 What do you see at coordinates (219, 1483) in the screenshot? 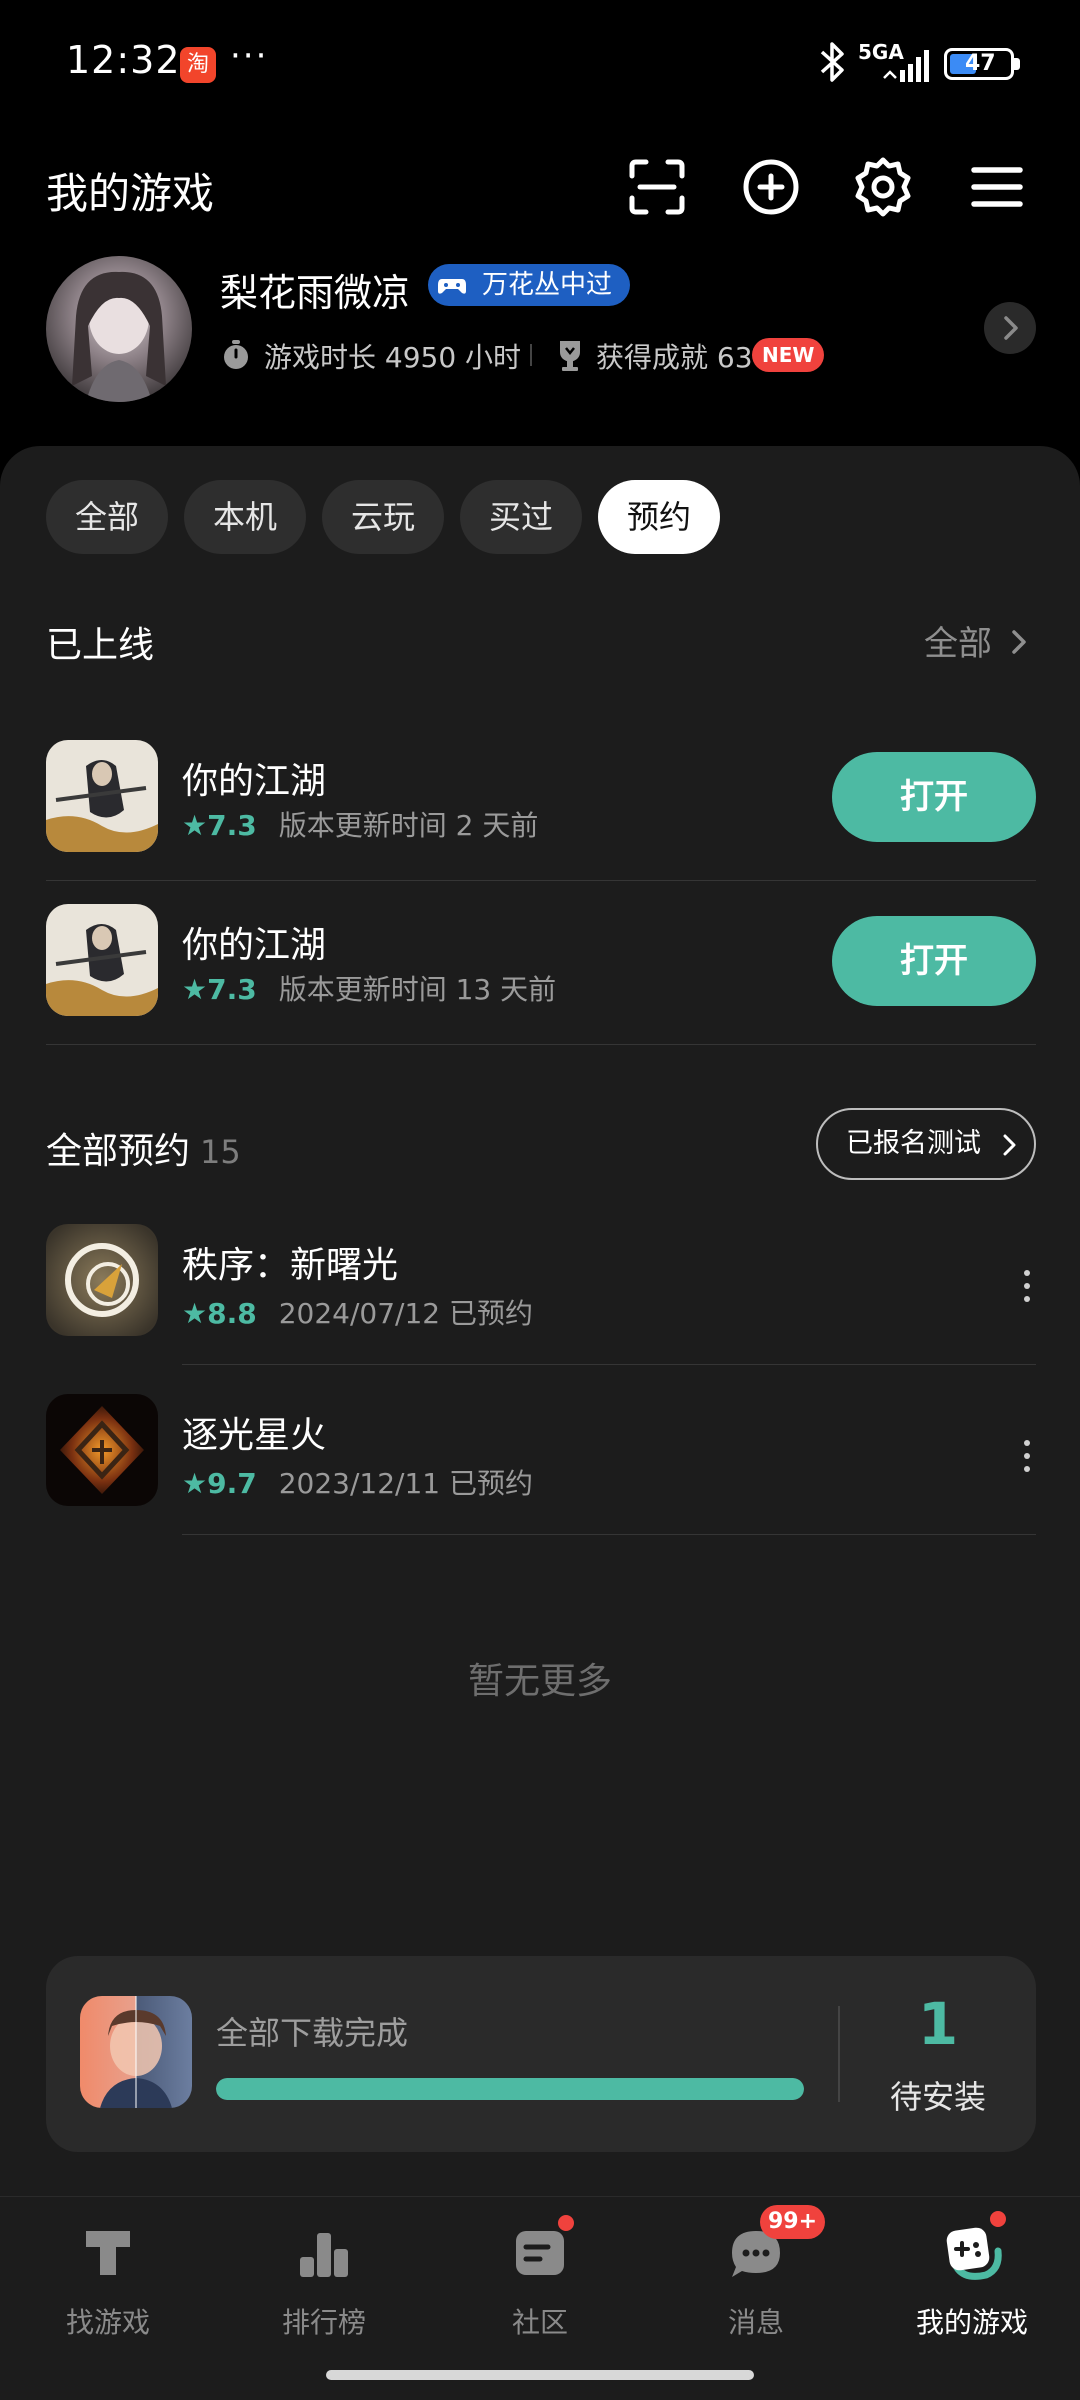
I see `rating: ★9.7` at bounding box center [219, 1483].